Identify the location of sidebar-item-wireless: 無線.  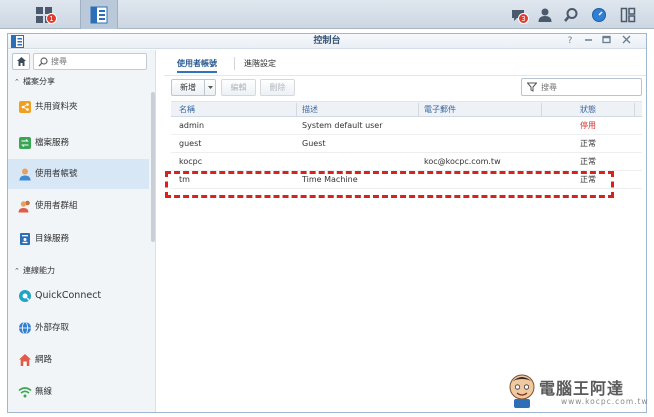
(78, 392).